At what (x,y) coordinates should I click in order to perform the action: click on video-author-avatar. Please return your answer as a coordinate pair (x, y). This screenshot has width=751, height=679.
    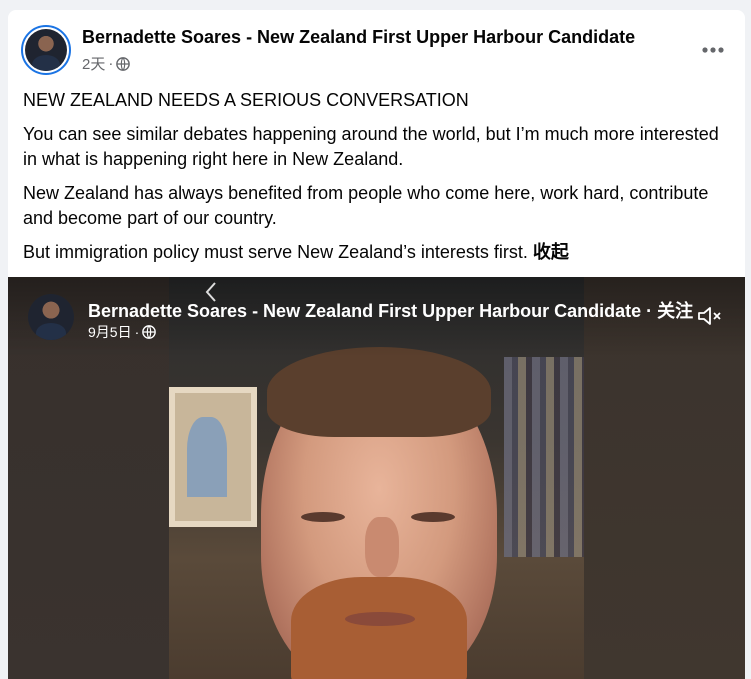
    Looking at the image, I should click on (51, 317).